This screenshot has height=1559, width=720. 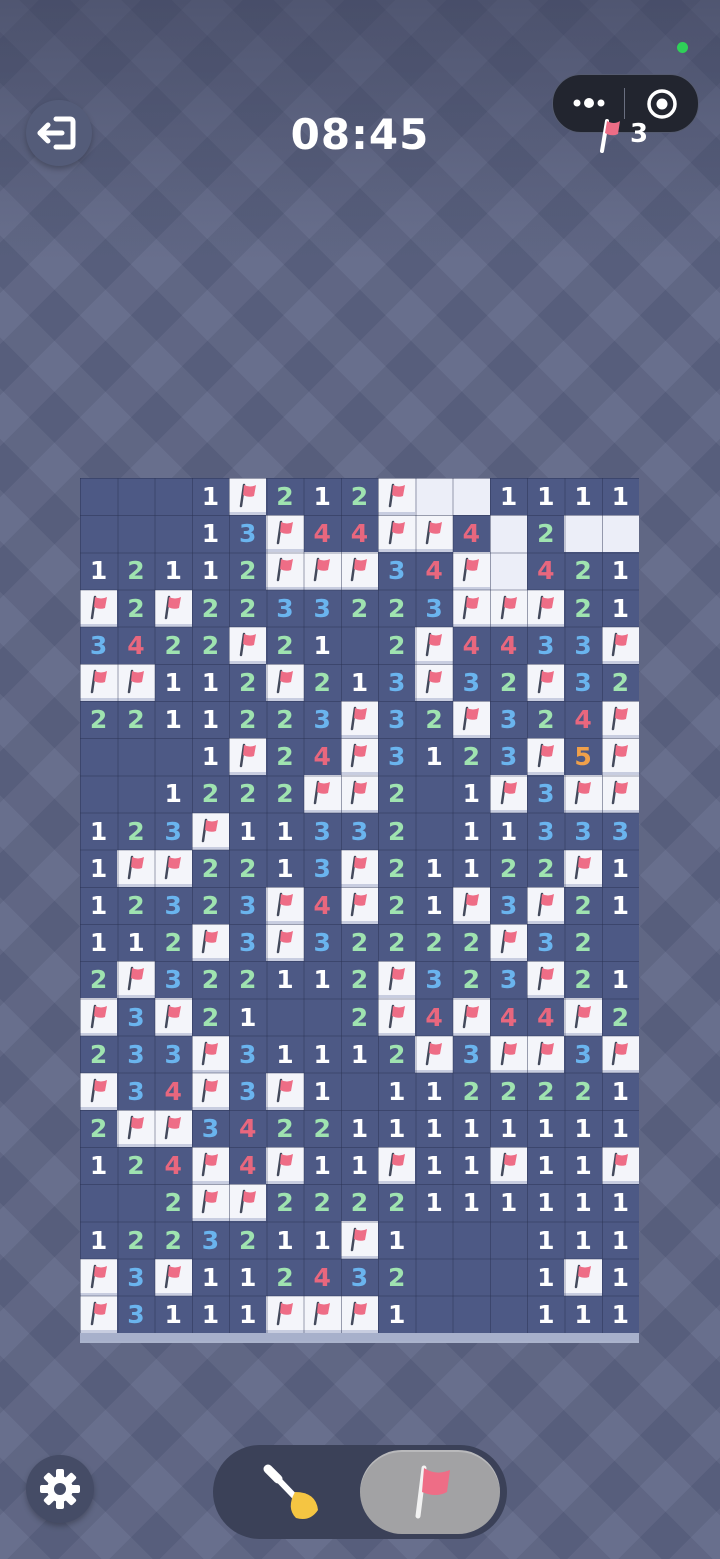 I want to click on exit-button, so click(x=59, y=133).